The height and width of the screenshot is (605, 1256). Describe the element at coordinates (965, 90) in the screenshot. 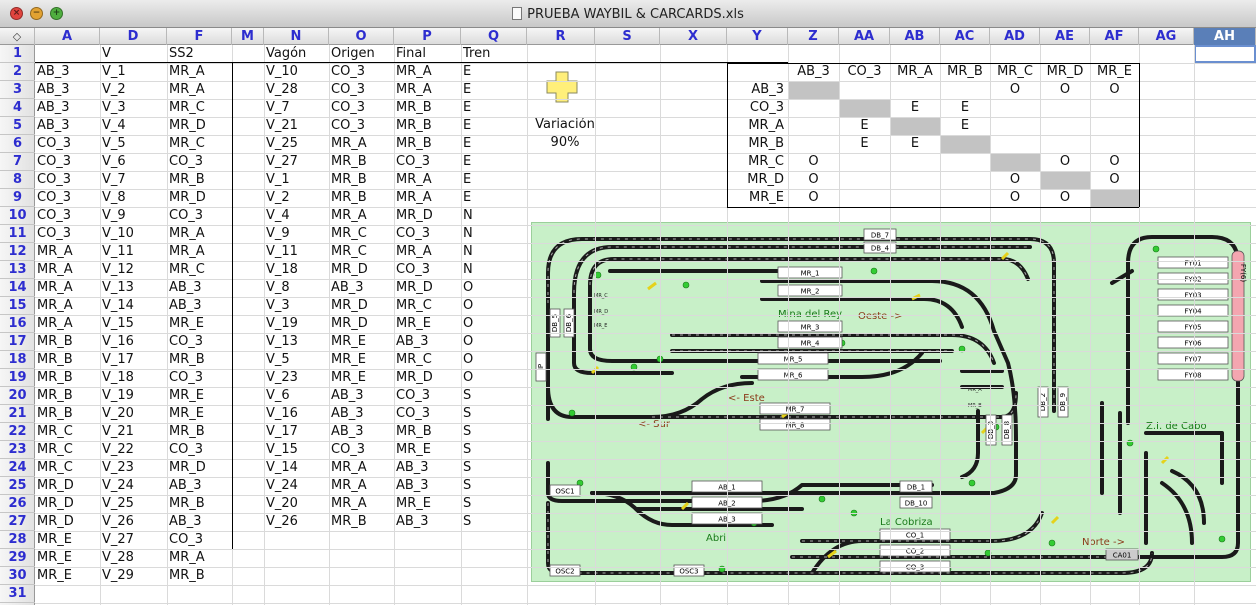

I see `matrix-cell-AC3` at that location.